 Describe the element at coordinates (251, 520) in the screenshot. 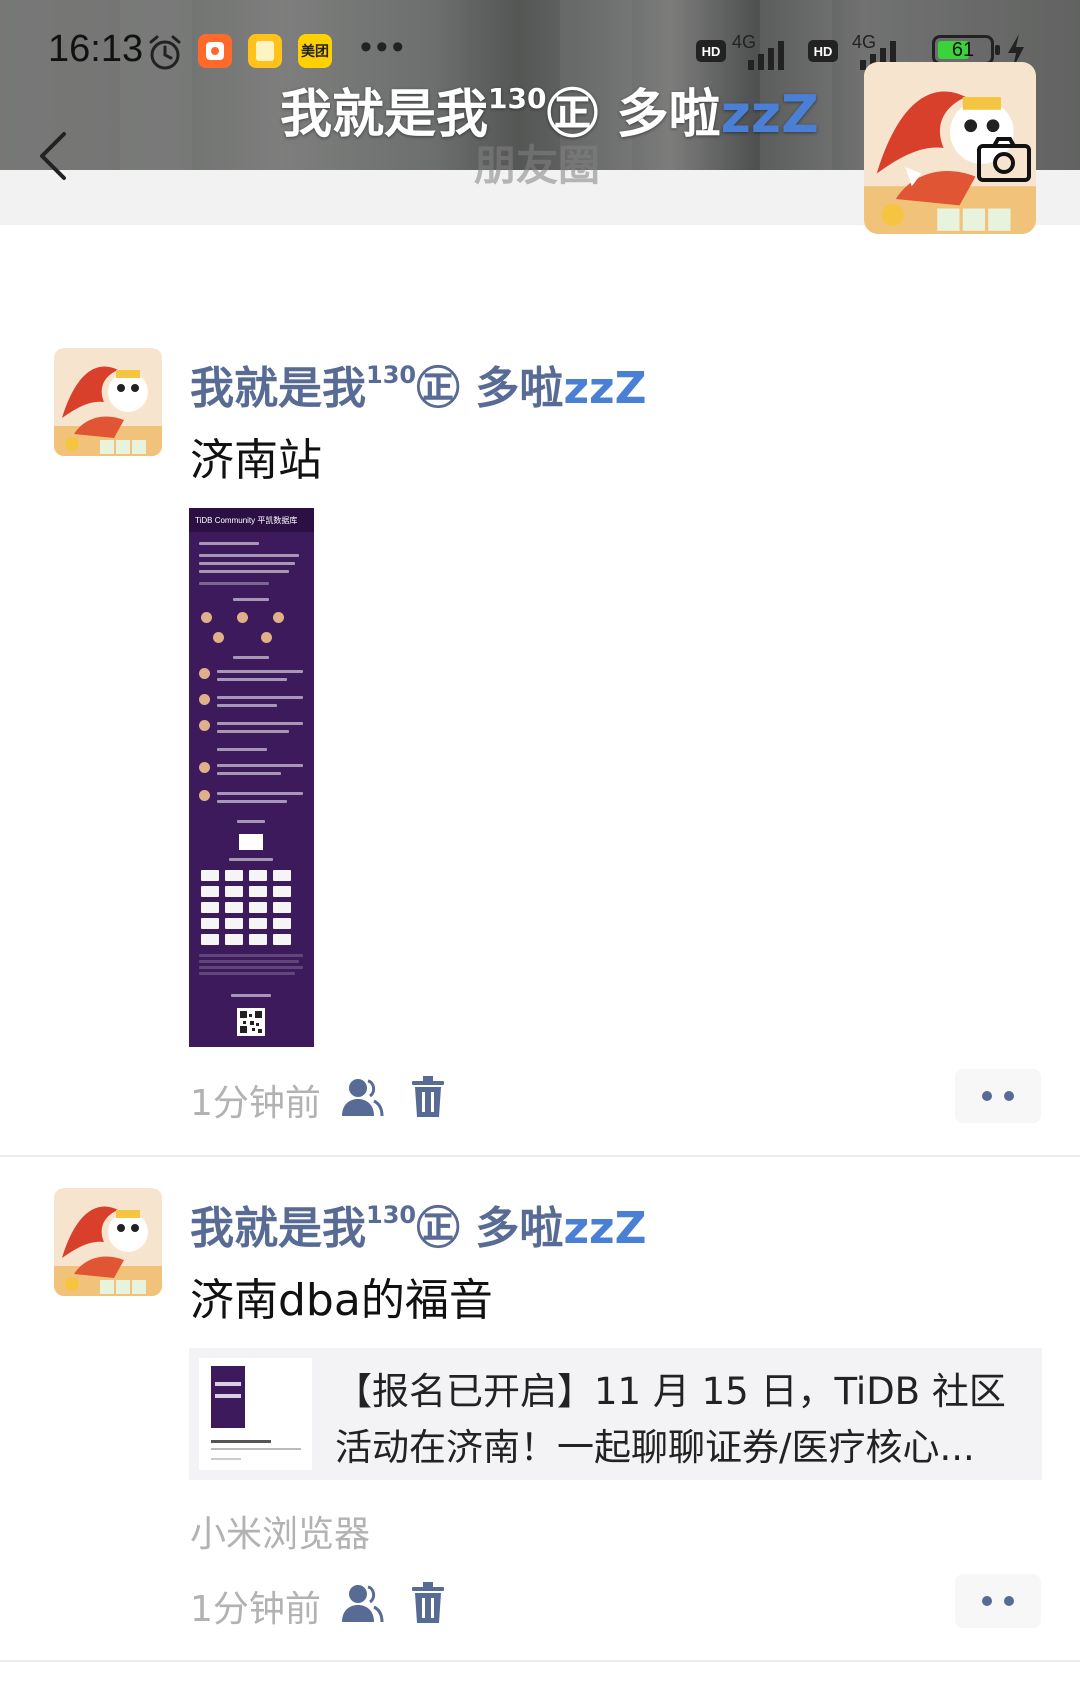

I see `poster-header: TiDB Community 平凯数据库` at that location.